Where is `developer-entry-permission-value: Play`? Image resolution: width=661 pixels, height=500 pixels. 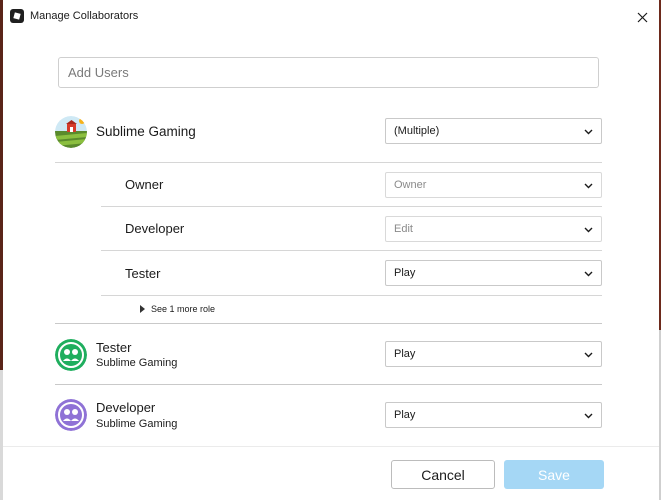 developer-entry-permission-value: Play is located at coordinates (405, 415).